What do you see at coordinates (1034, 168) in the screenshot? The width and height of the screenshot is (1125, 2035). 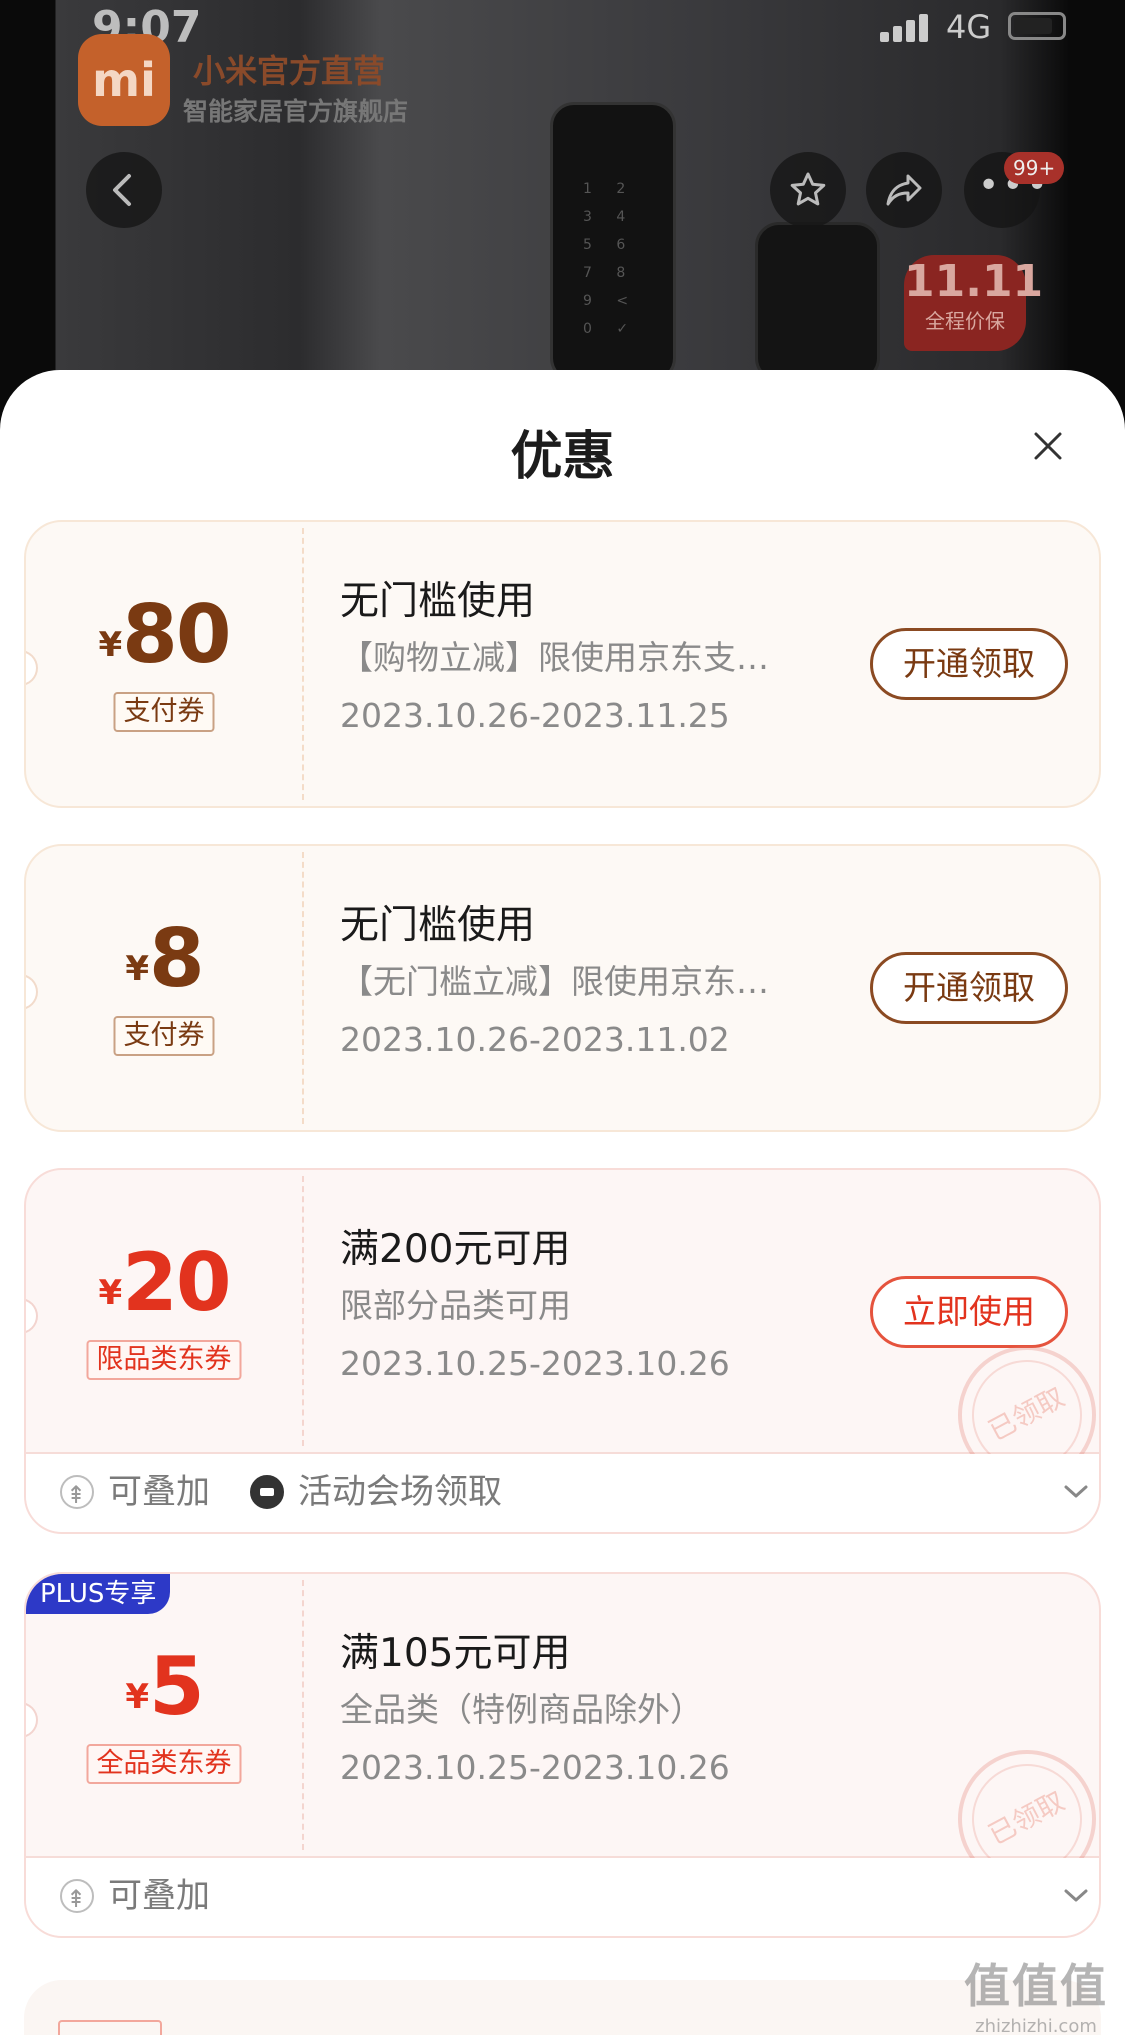 I see `message-count-badge: 99+` at bounding box center [1034, 168].